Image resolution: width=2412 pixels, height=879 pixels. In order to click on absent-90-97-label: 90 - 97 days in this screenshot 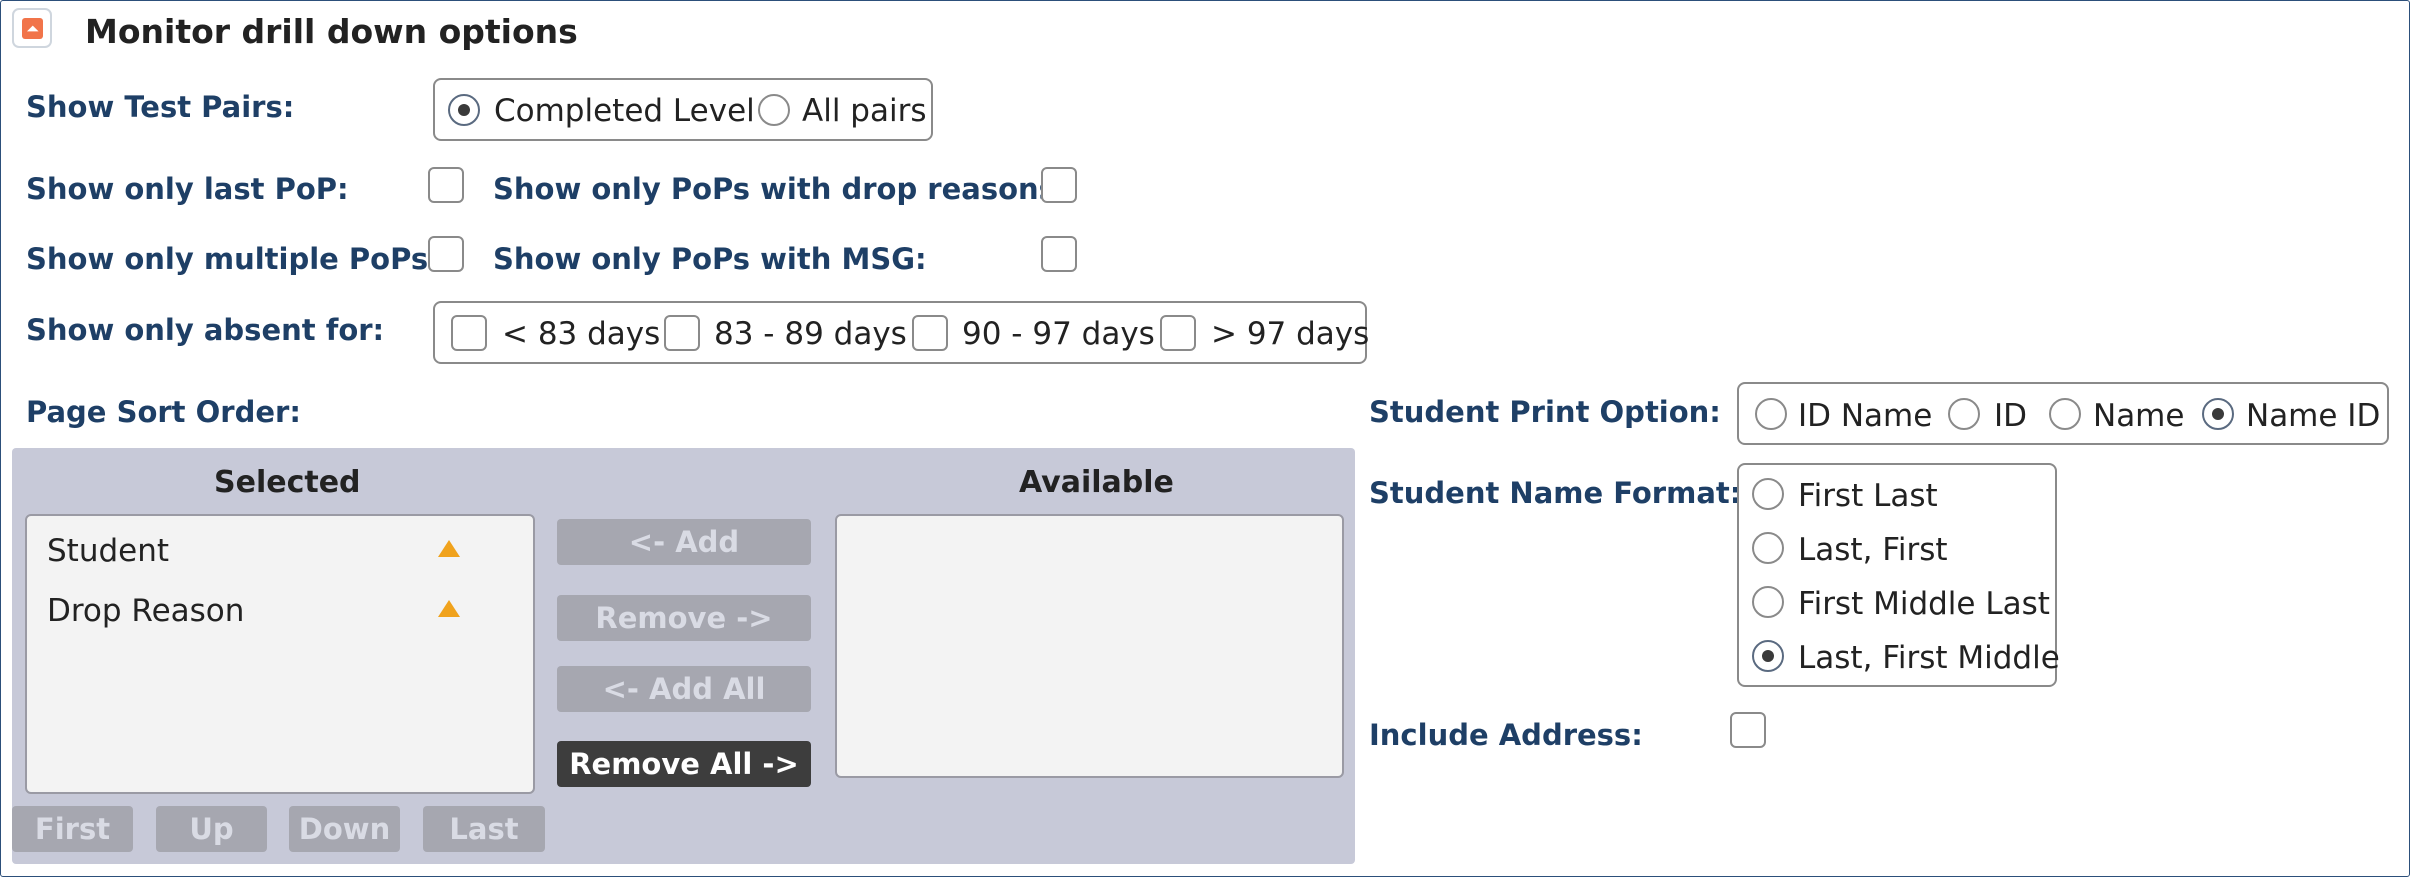, I will do `click(1058, 334)`.